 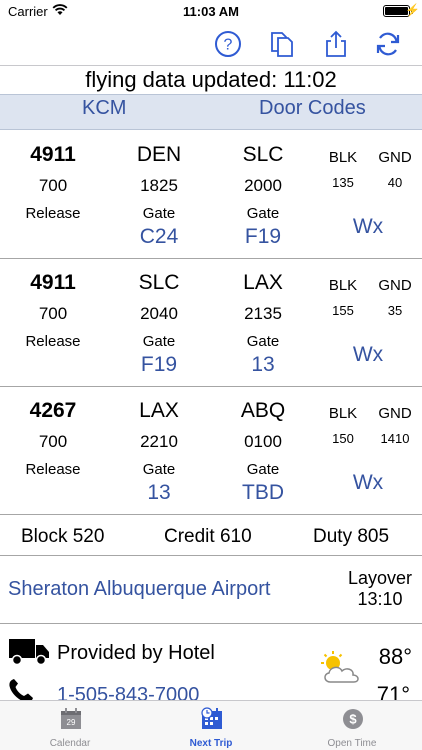 What do you see at coordinates (395, 182) in the screenshot?
I see `gnd-value: 40` at bounding box center [395, 182].